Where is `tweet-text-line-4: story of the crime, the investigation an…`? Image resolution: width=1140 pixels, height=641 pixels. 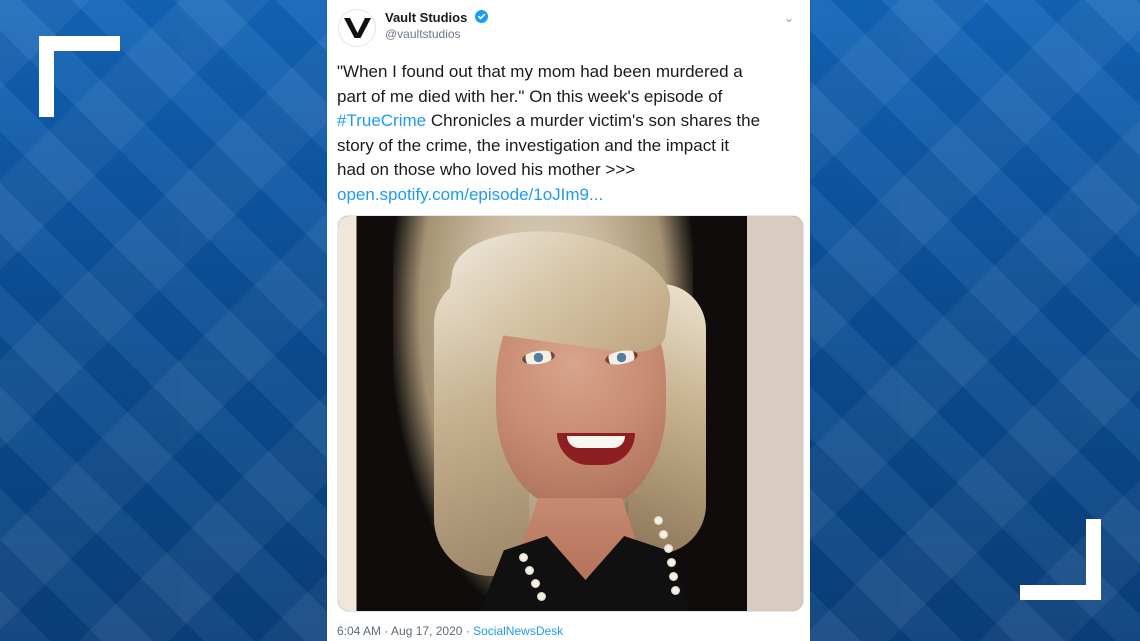 tweet-text-line-4: story of the crime, the investigation an… is located at coordinates (533, 145).